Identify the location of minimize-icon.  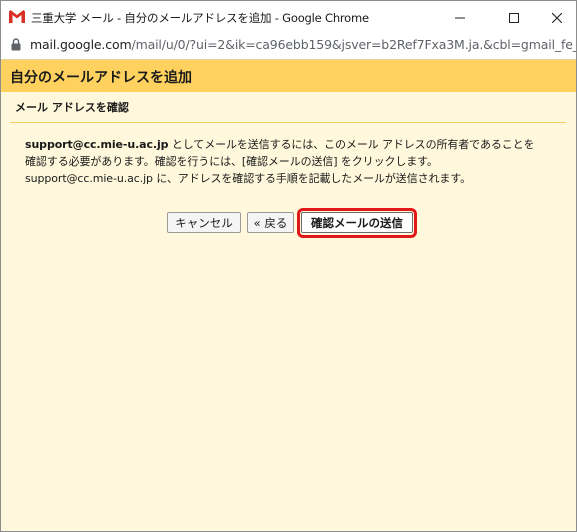
(460, 17).